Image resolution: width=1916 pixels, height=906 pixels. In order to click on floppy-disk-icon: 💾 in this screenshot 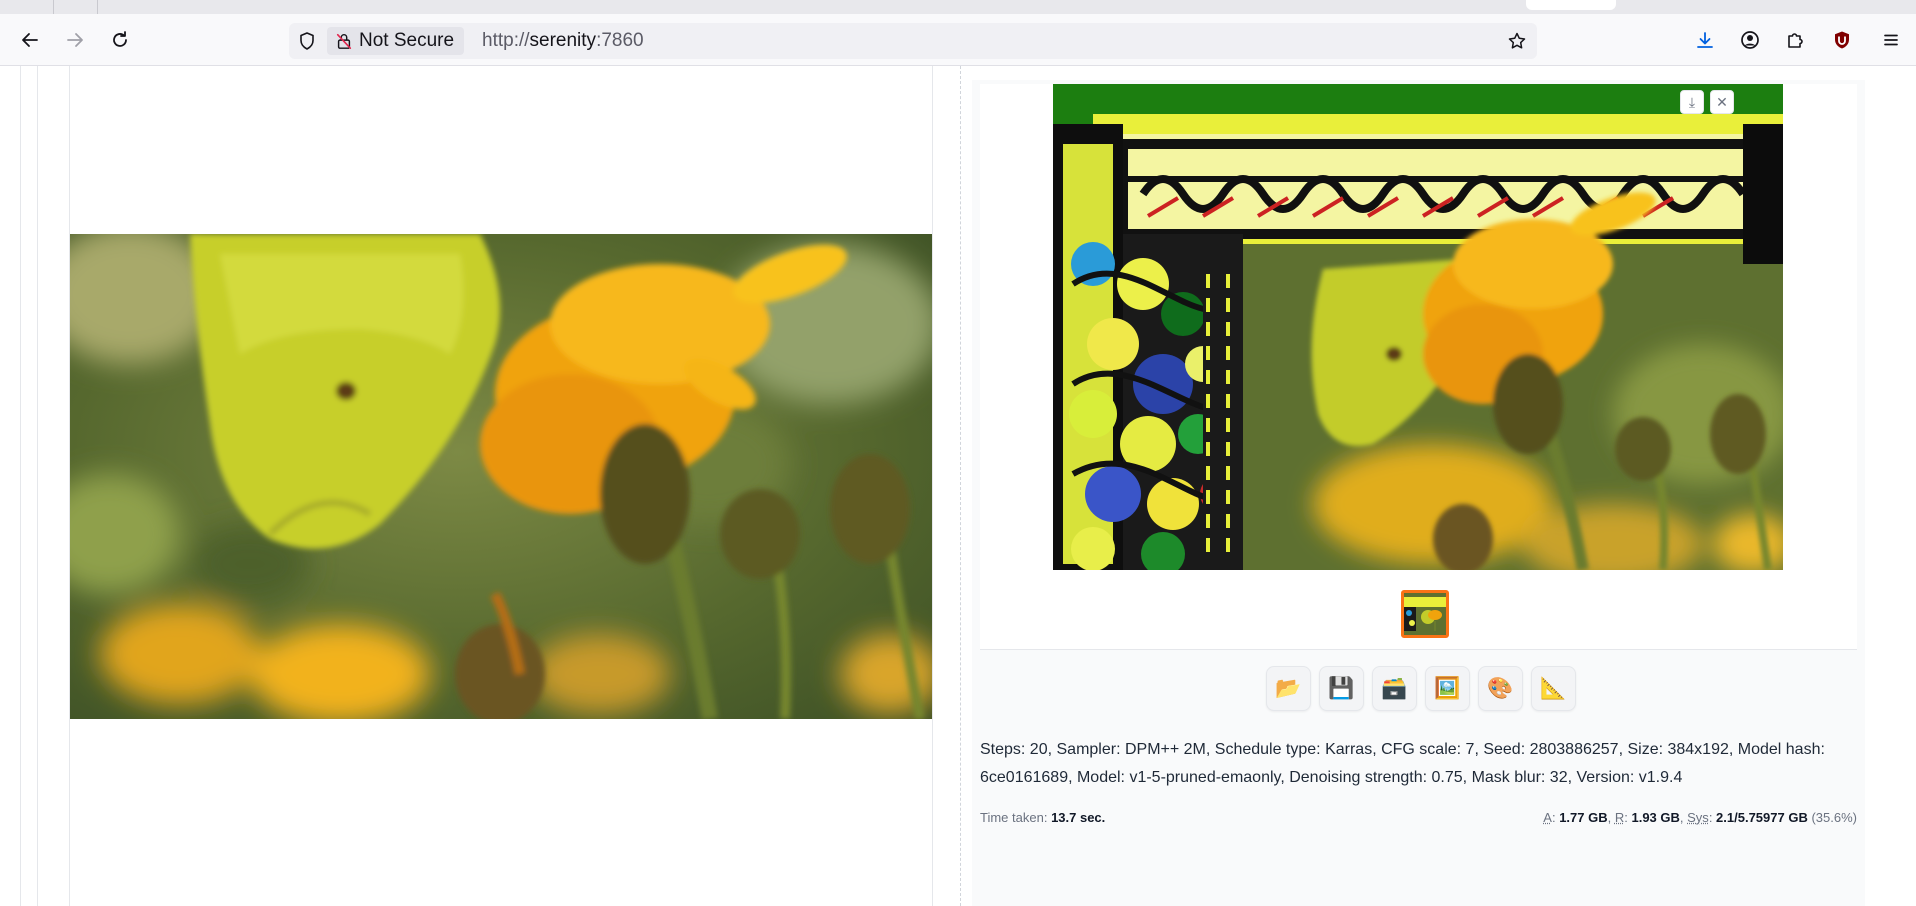, I will do `click(1341, 688)`.